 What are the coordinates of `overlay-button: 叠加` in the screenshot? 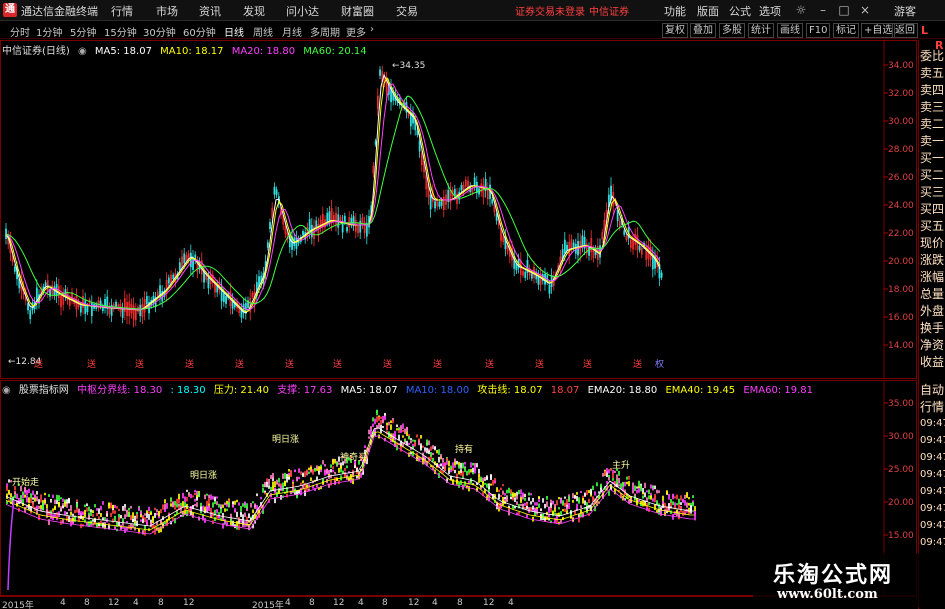 It's located at (703, 30).